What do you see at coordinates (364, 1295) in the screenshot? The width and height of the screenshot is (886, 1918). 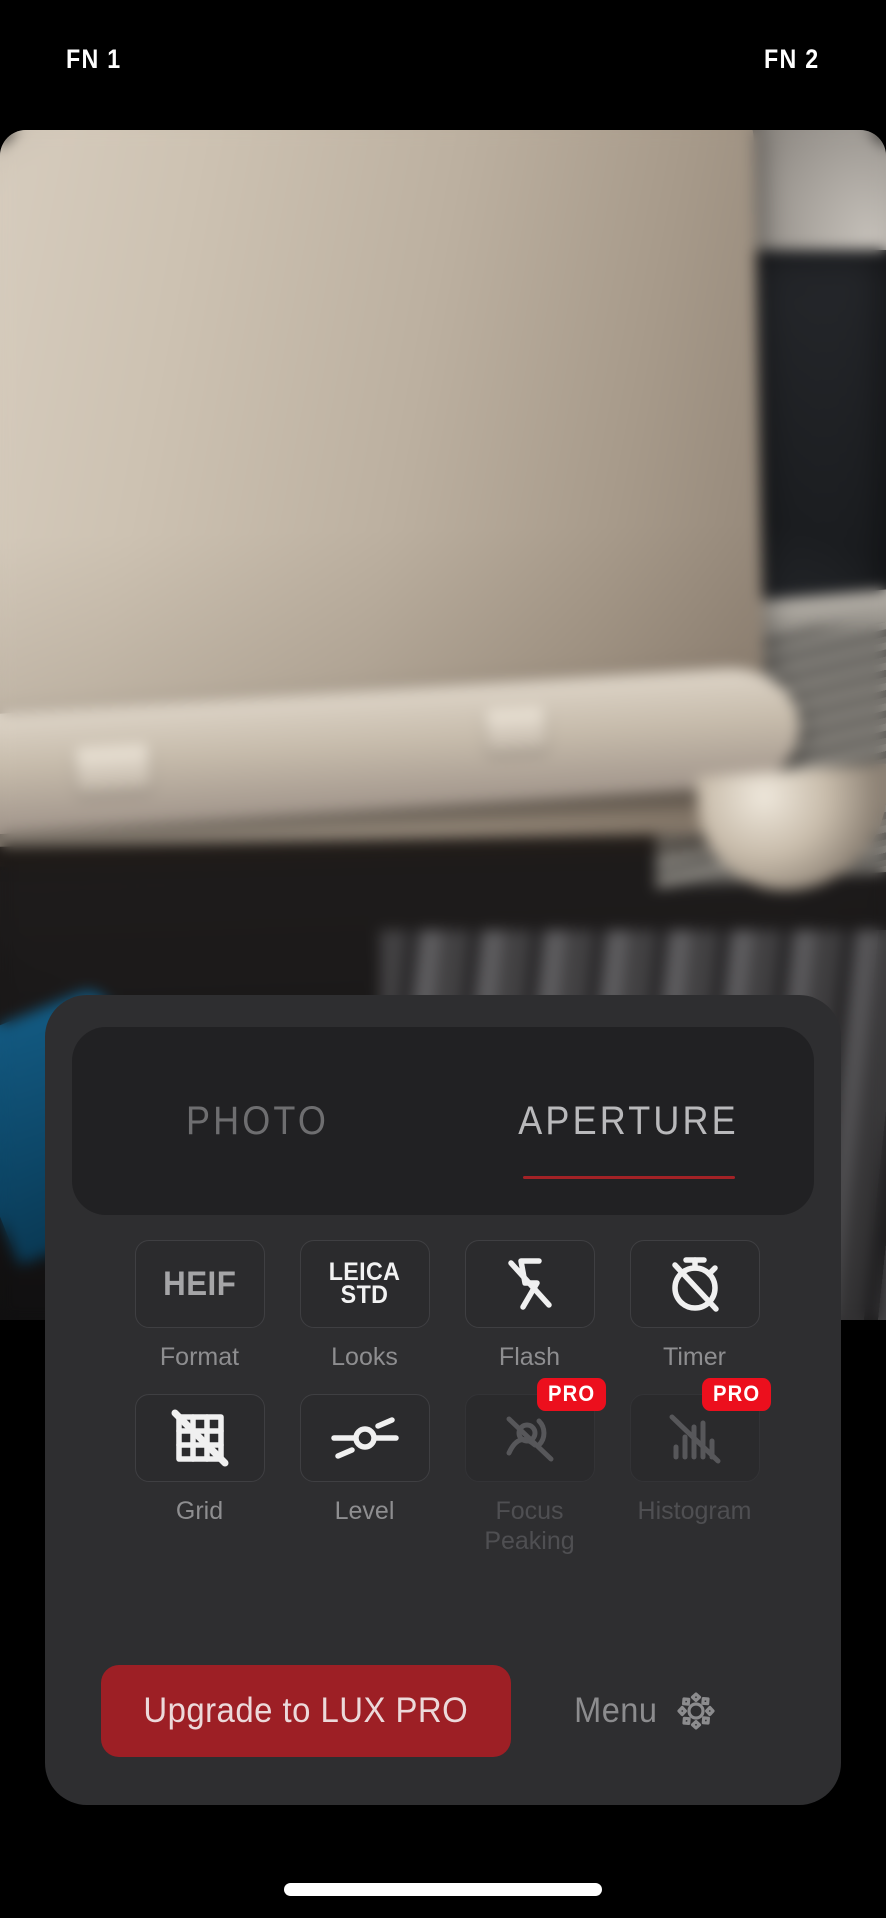 I see `leica-line-2: STD` at bounding box center [364, 1295].